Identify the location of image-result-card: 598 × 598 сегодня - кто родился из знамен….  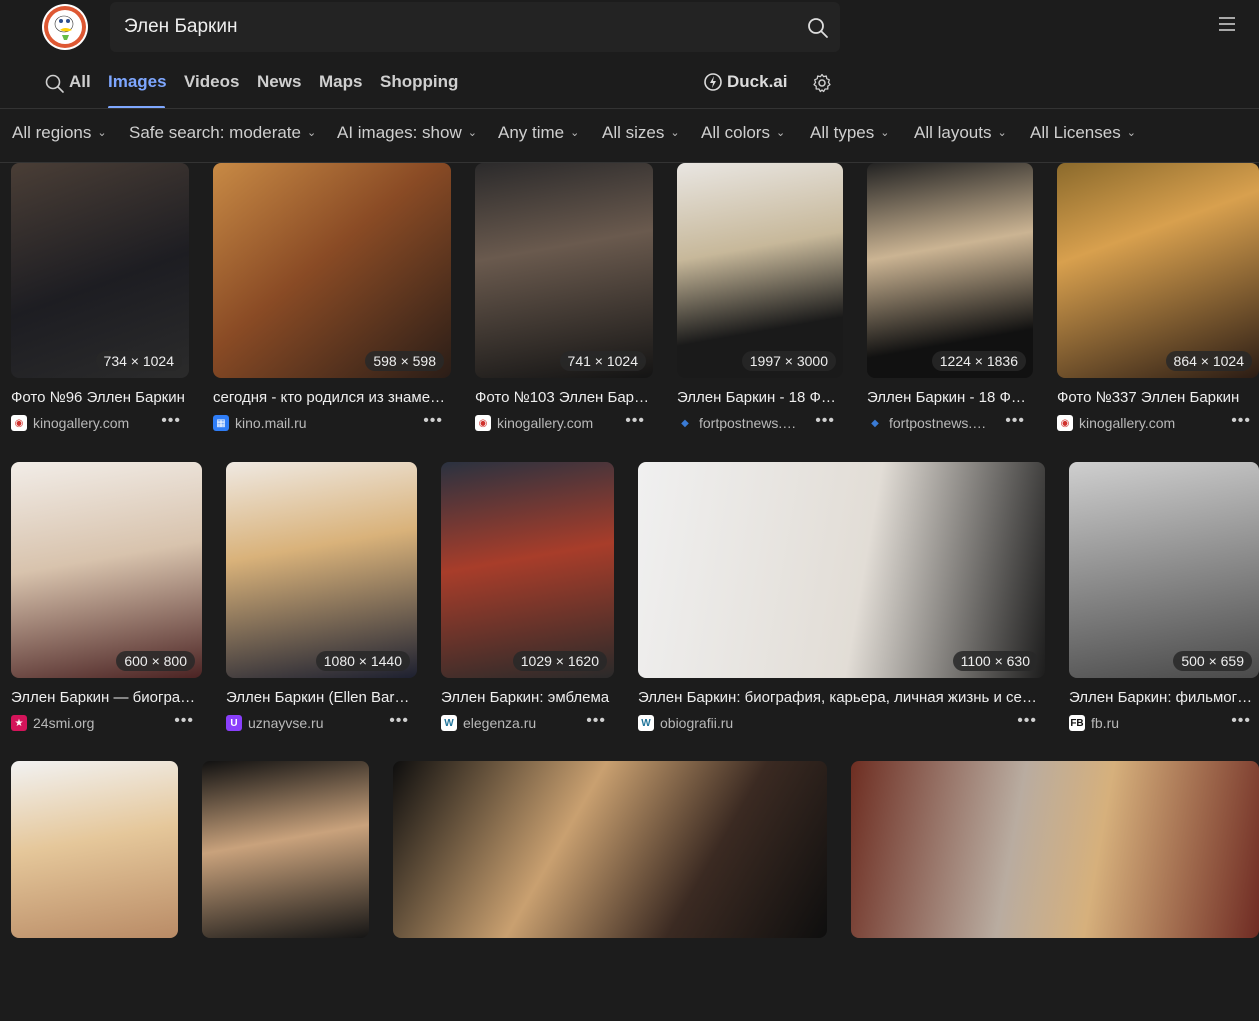
(332, 305).